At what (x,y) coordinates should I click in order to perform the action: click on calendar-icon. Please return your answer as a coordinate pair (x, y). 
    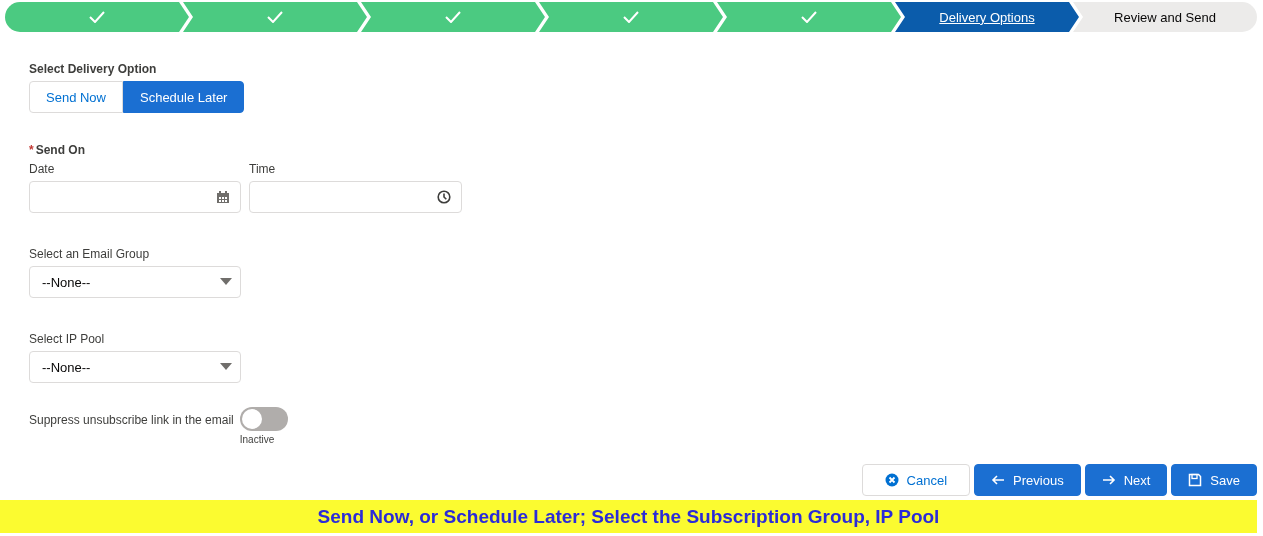
    Looking at the image, I should click on (223, 197).